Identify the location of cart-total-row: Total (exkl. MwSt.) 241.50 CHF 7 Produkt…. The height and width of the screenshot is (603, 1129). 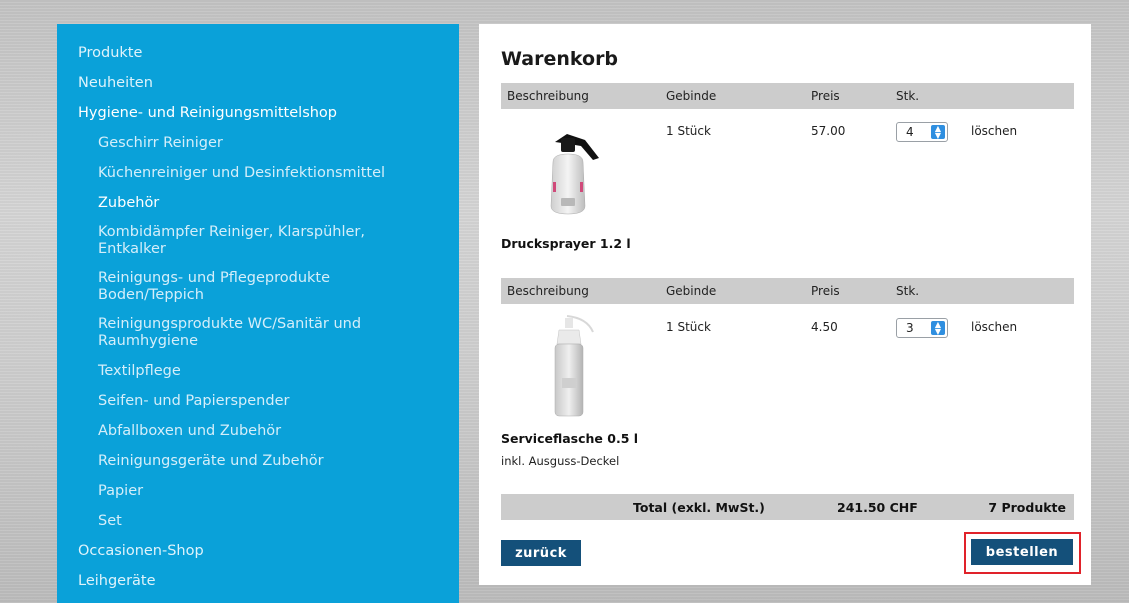
(787, 507).